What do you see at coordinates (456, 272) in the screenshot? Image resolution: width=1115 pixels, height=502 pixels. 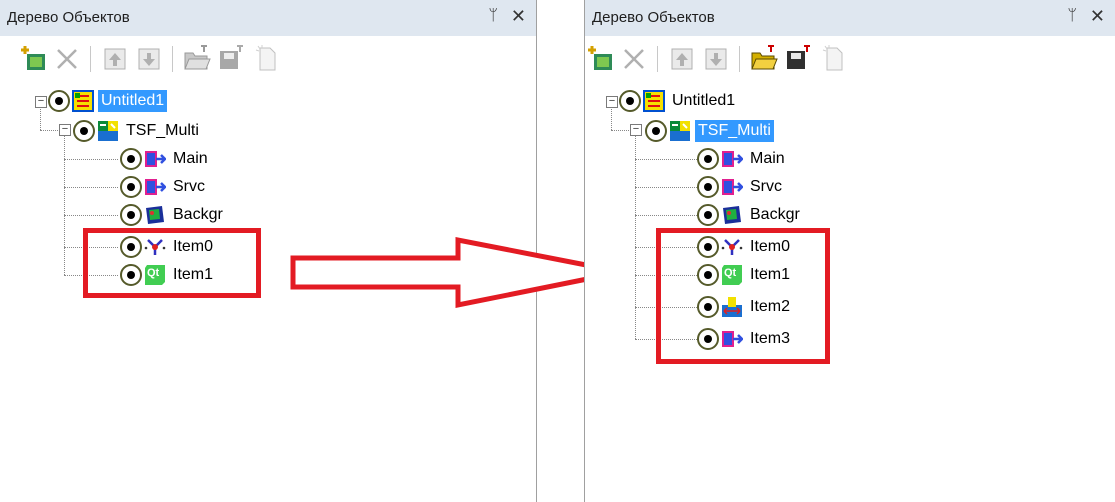 I see `arrow-annotation` at bounding box center [456, 272].